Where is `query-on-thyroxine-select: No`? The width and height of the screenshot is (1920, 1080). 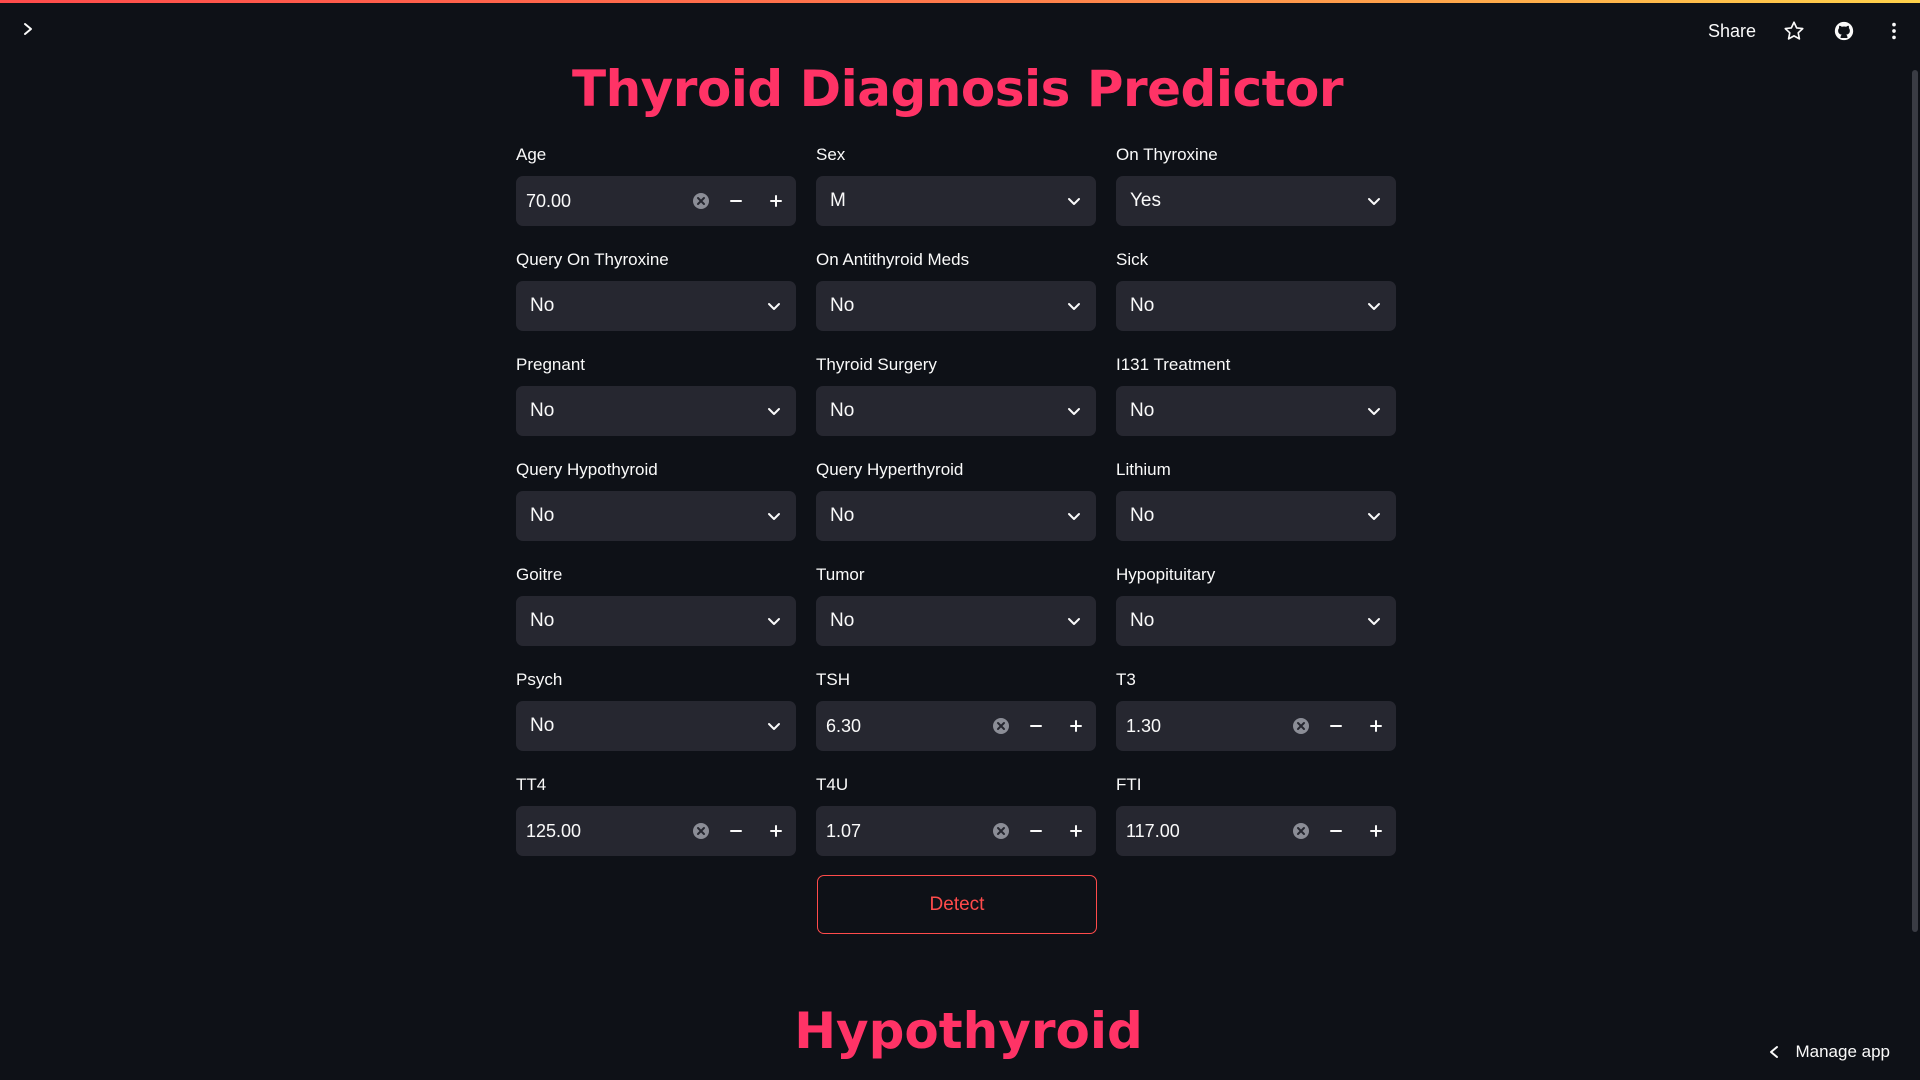
query-on-thyroxine-select: No is located at coordinates (656, 306).